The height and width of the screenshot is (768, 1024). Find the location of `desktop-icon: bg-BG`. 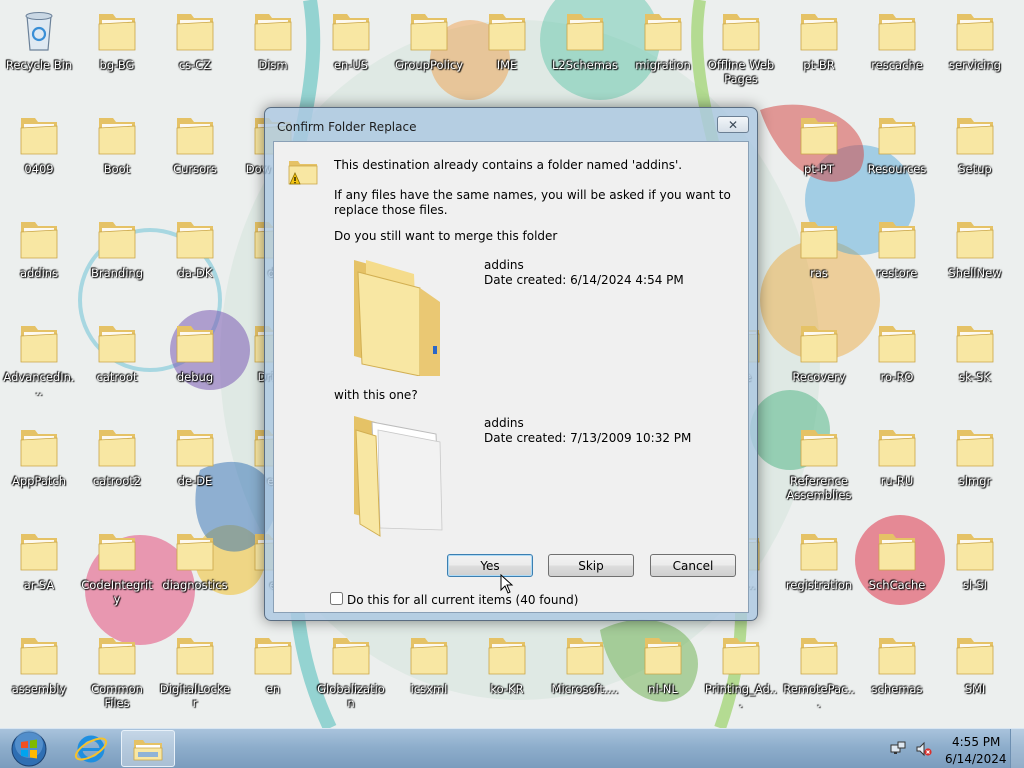

desktop-icon: bg-BG is located at coordinates (117, 50).